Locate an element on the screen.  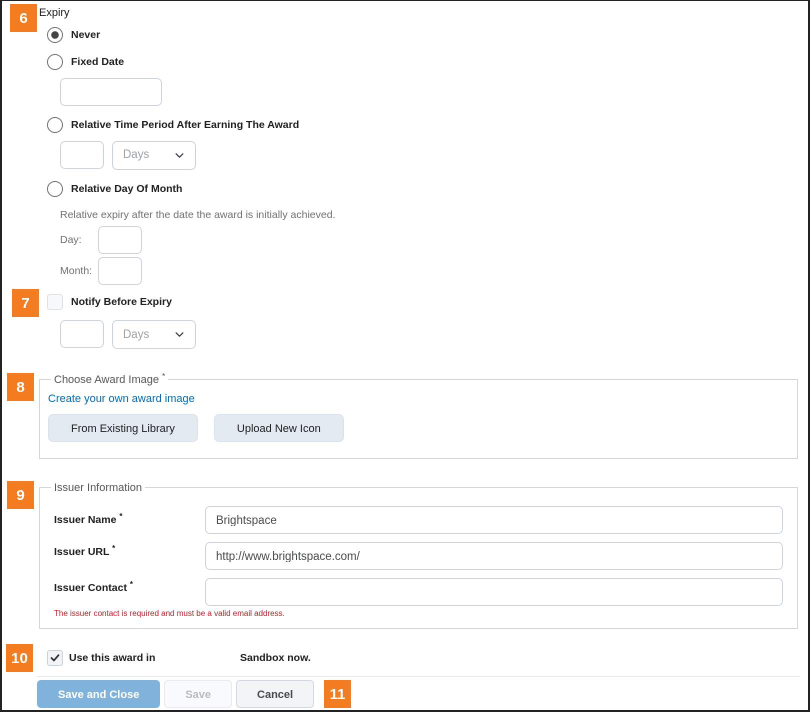
create-image-link: Create your own award image is located at coordinates (121, 398).